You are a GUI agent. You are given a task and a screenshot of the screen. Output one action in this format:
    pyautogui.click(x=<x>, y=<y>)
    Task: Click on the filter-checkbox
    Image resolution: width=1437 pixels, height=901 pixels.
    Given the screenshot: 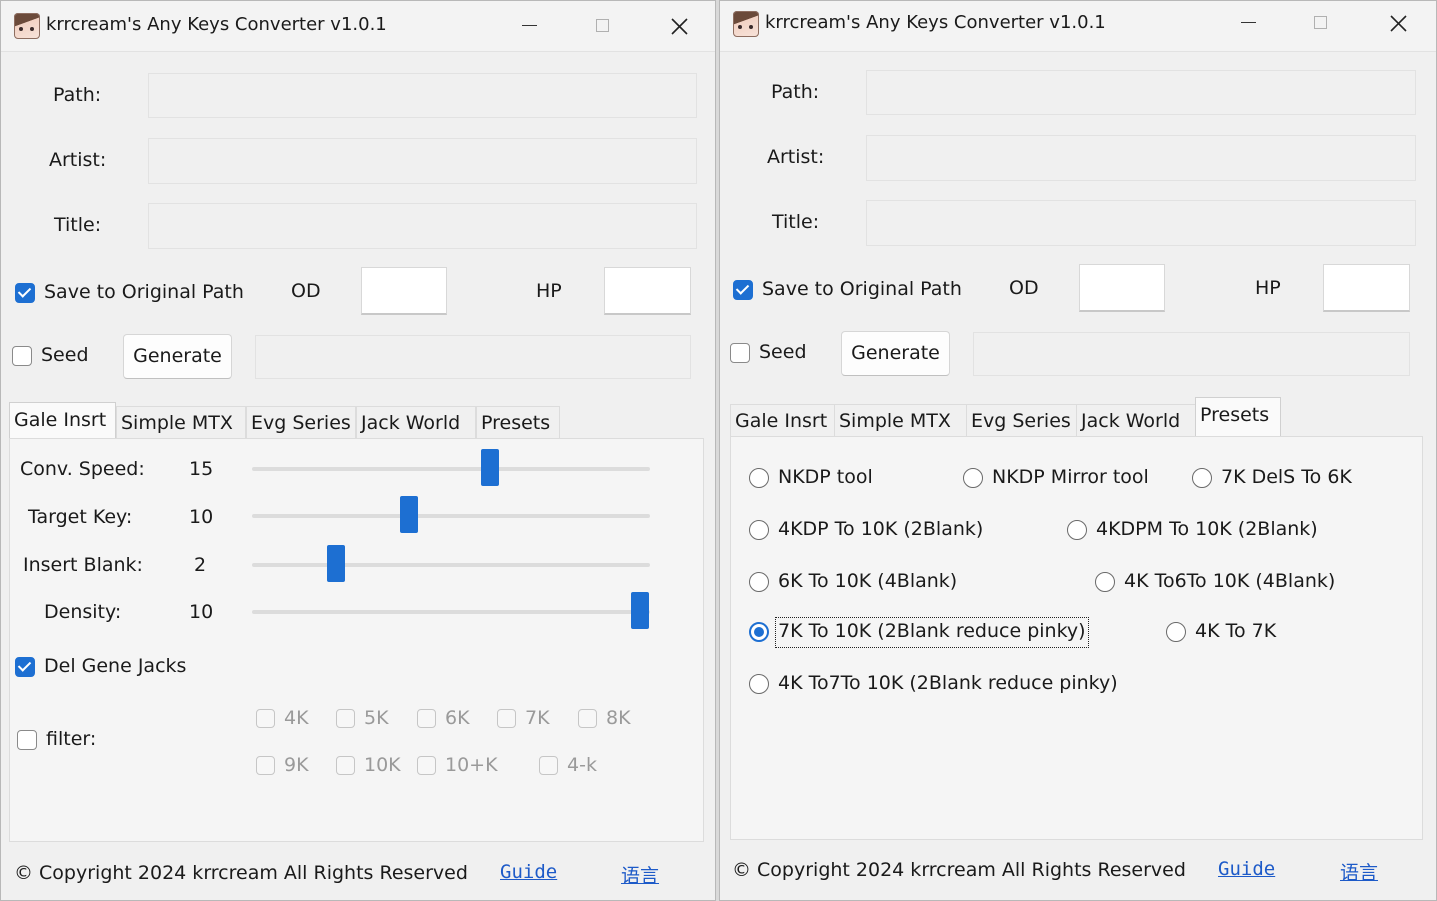 What is the action you would take?
    pyautogui.click(x=27, y=740)
    